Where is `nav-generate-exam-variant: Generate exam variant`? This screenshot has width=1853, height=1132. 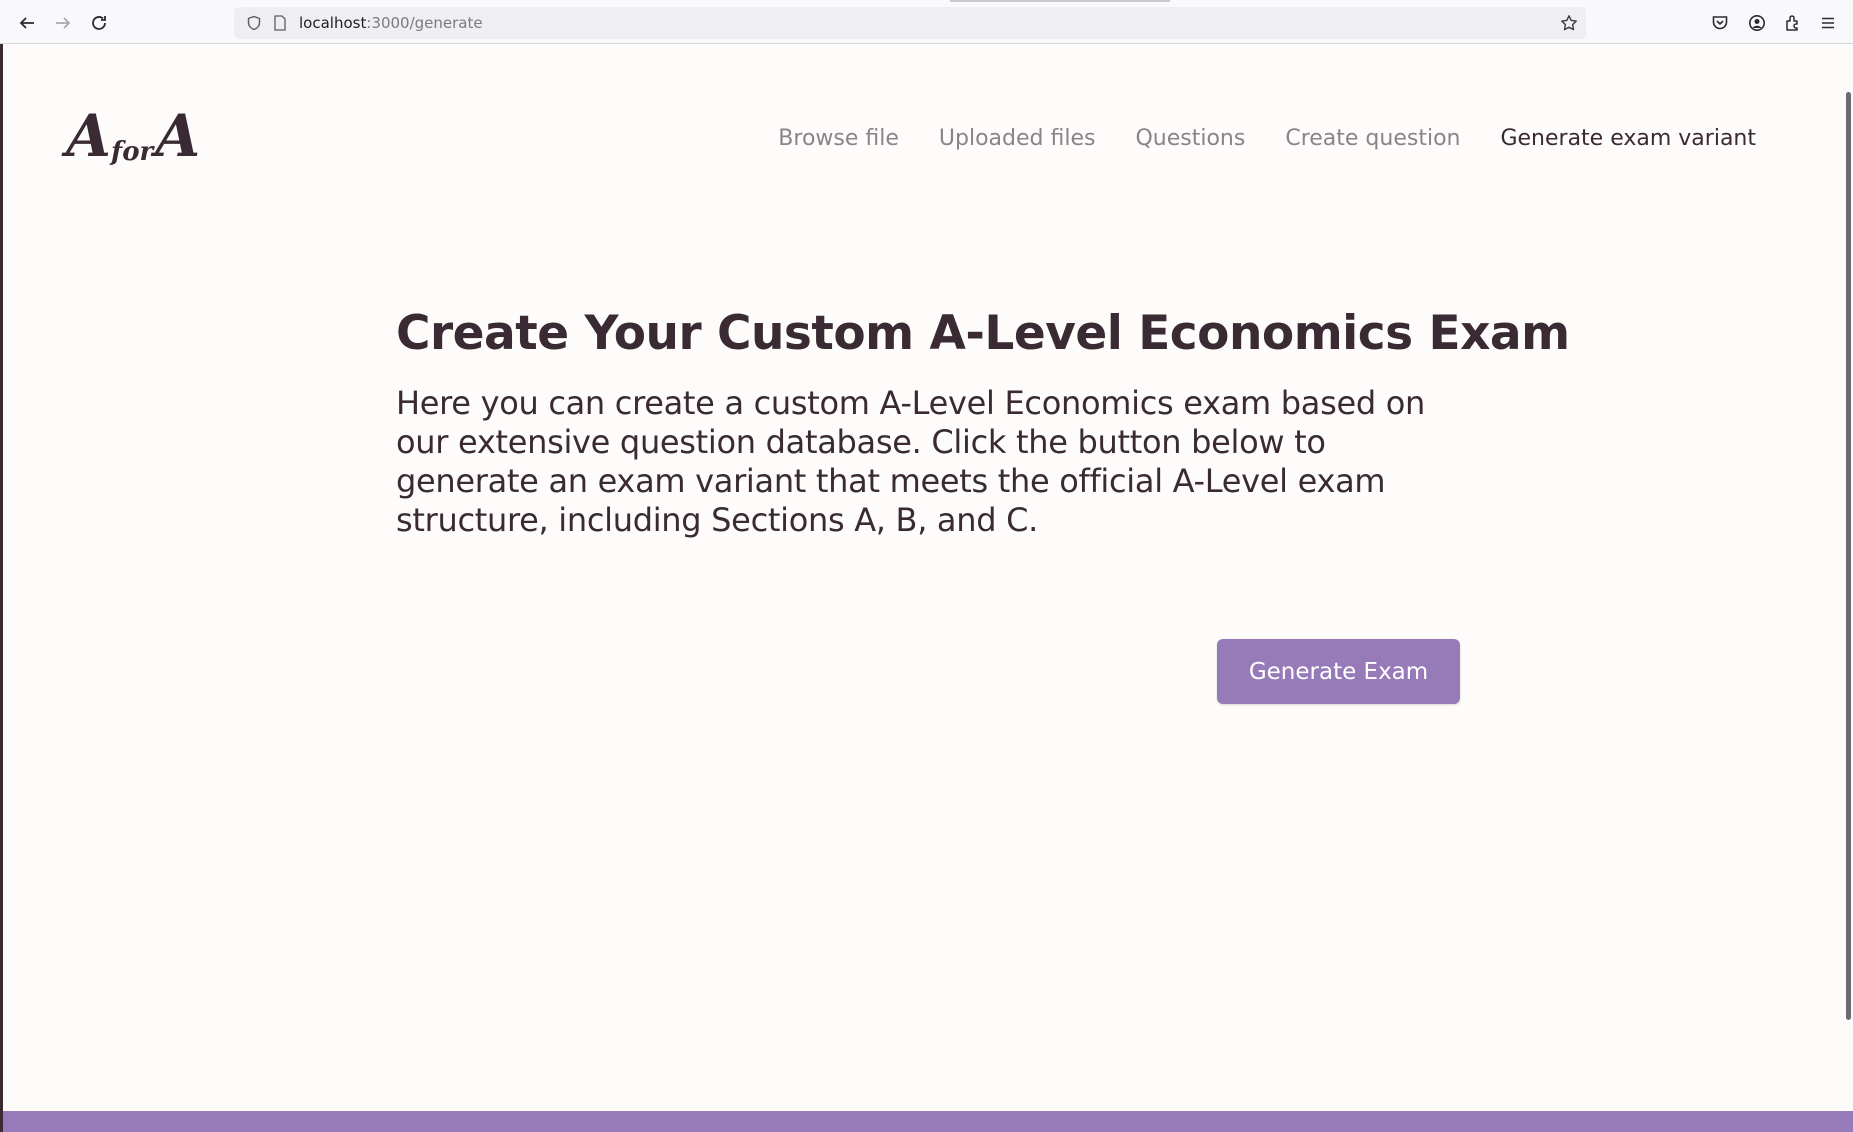 nav-generate-exam-variant: Generate exam variant is located at coordinates (1628, 138).